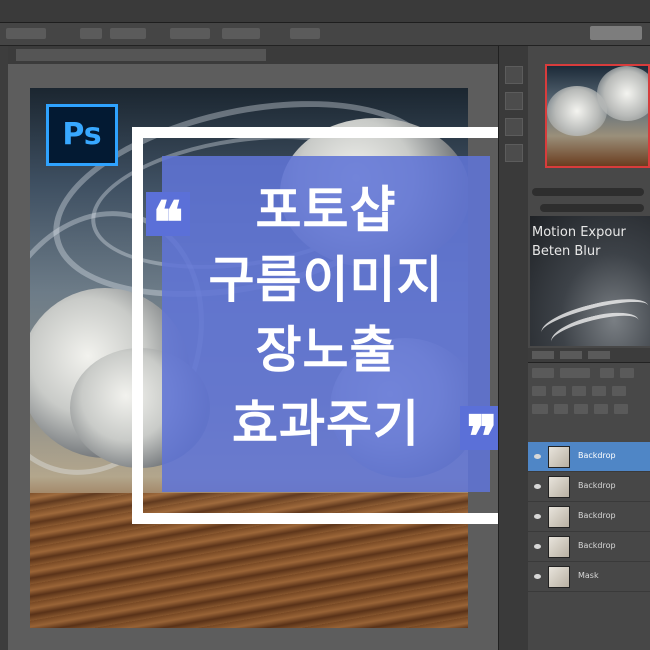 The height and width of the screenshot is (650, 650). What do you see at coordinates (325, 34) in the screenshot?
I see `options-bar` at bounding box center [325, 34].